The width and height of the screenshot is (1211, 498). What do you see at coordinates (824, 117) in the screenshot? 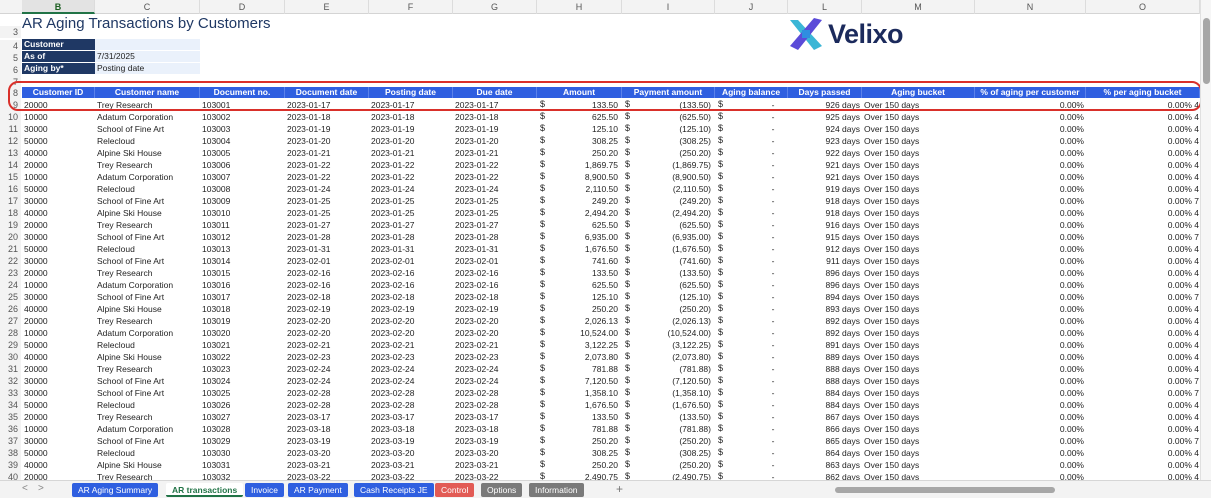
I see `table-cell: 925 days` at bounding box center [824, 117].